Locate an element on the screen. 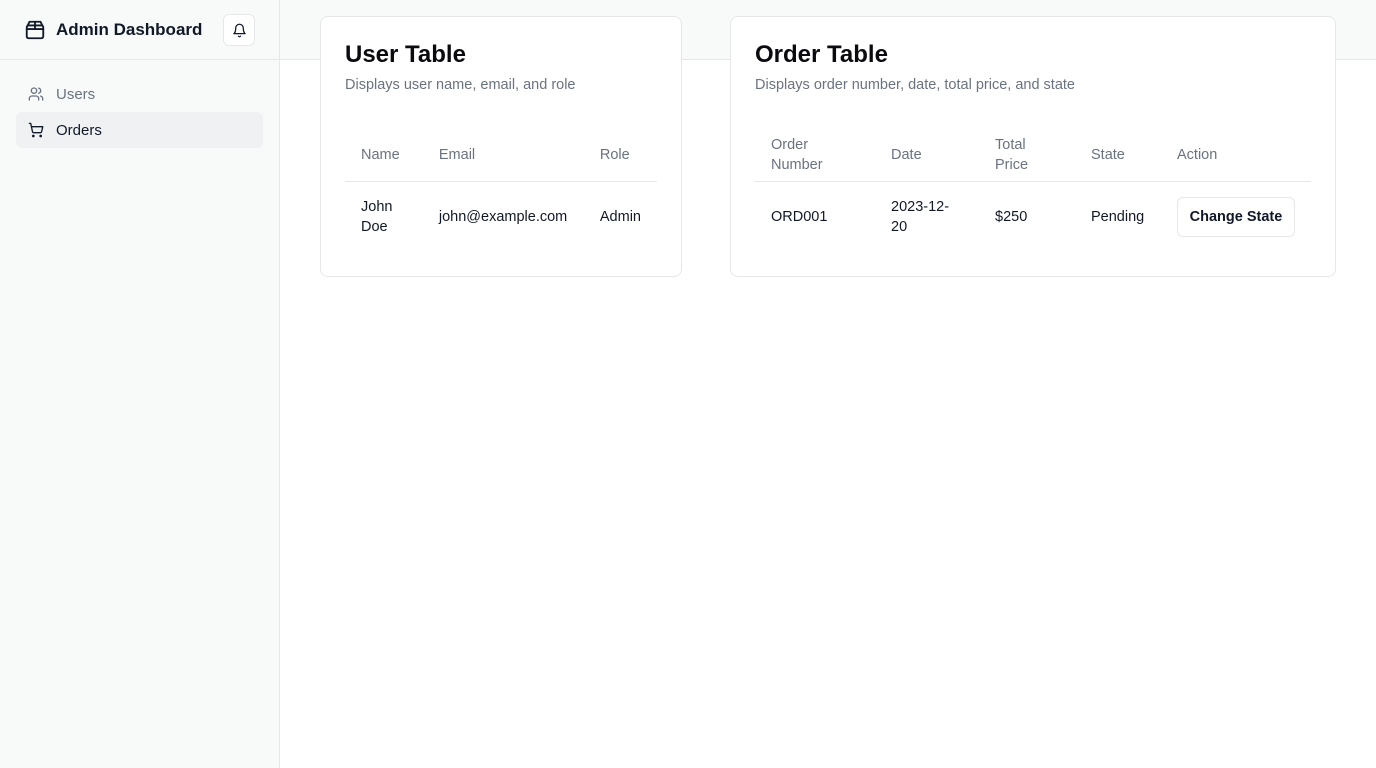  cell-action: Change State is located at coordinates (1236, 217).